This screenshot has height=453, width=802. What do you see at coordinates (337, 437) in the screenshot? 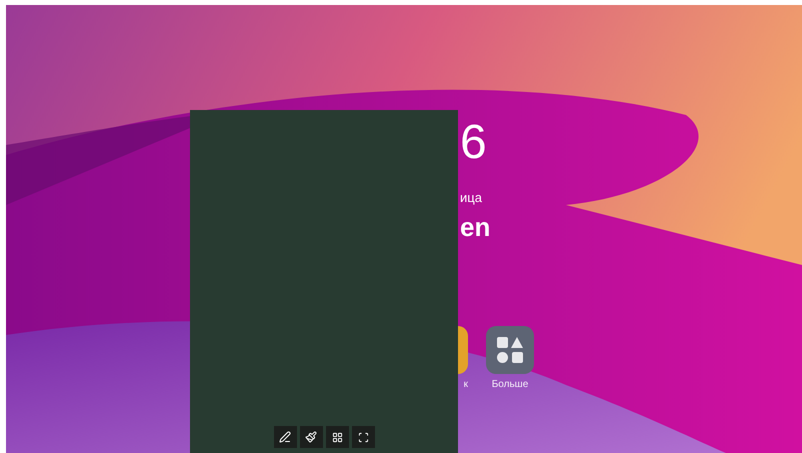
I see `grid-icon` at bounding box center [337, 437].